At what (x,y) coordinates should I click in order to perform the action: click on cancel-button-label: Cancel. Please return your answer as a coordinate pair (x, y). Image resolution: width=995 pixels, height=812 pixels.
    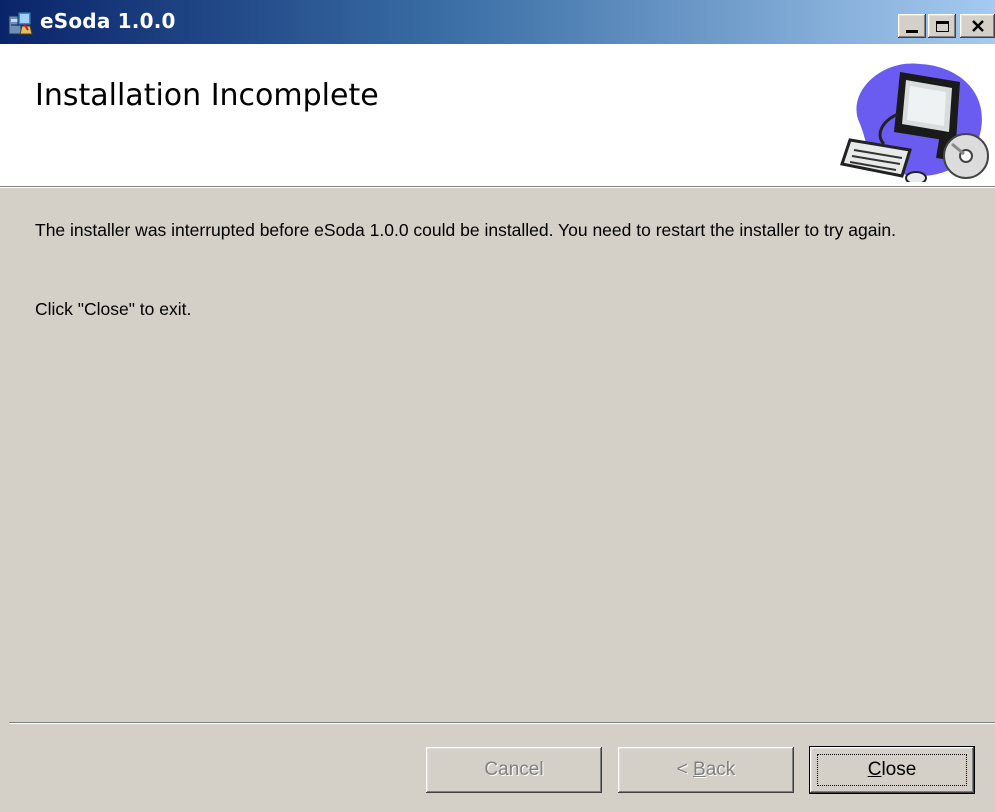
    Looking at the image, I should click on (514, 769).